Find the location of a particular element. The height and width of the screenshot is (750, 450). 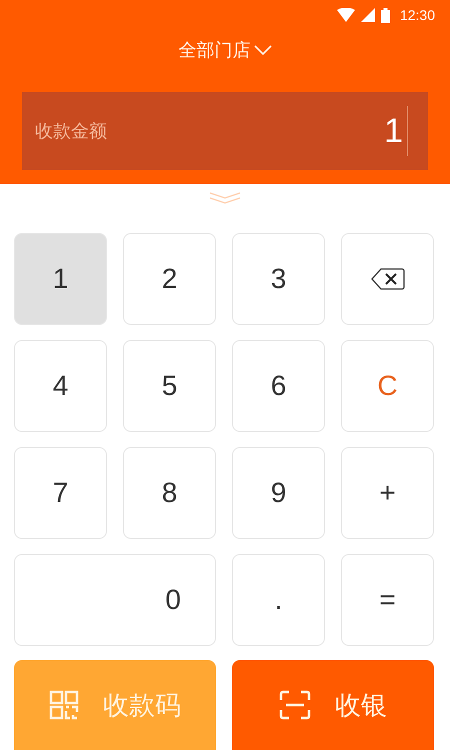

signal-icon is located at coordinates (367, 15).